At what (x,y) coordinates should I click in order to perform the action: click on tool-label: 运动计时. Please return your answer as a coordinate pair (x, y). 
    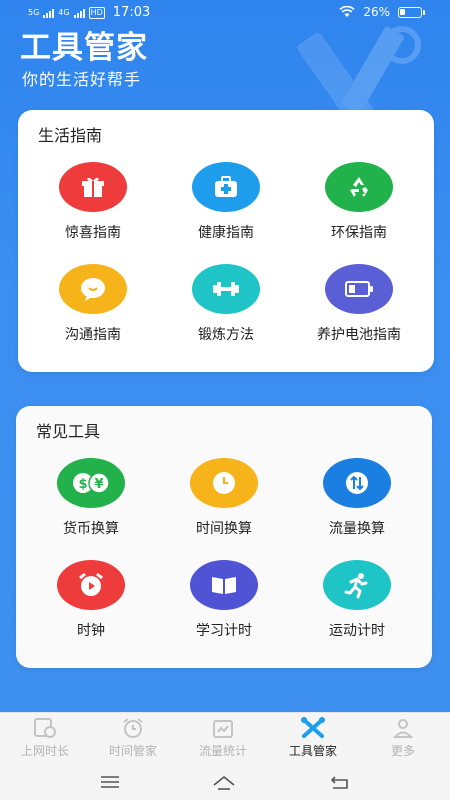
    Looking at the image, I should click on (357, 631).